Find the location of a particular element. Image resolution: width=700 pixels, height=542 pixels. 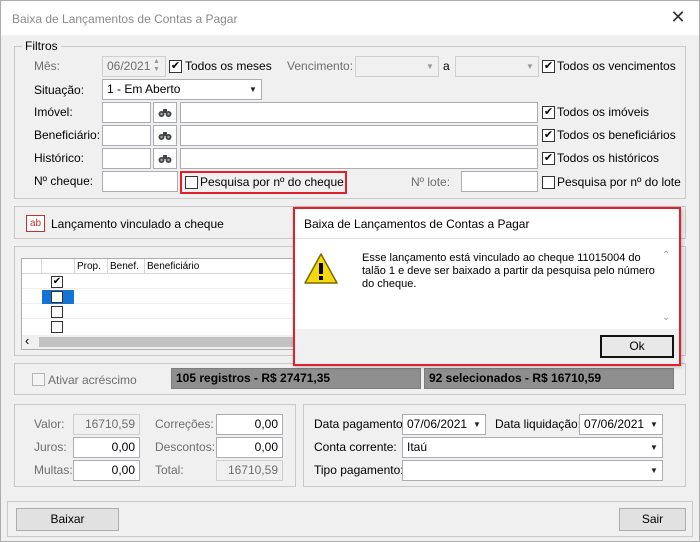

filters-legend: Filtros is located at coordinates (41, 46).